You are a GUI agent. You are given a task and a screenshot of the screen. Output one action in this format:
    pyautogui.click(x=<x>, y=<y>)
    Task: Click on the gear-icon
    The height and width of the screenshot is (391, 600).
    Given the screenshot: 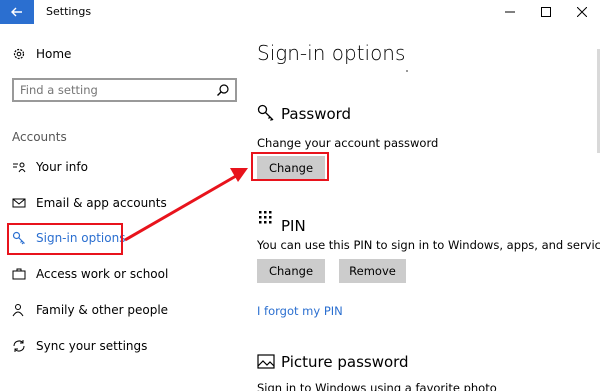 What is the action you would take?
    pyautogui.click(x=19, y=54)
    